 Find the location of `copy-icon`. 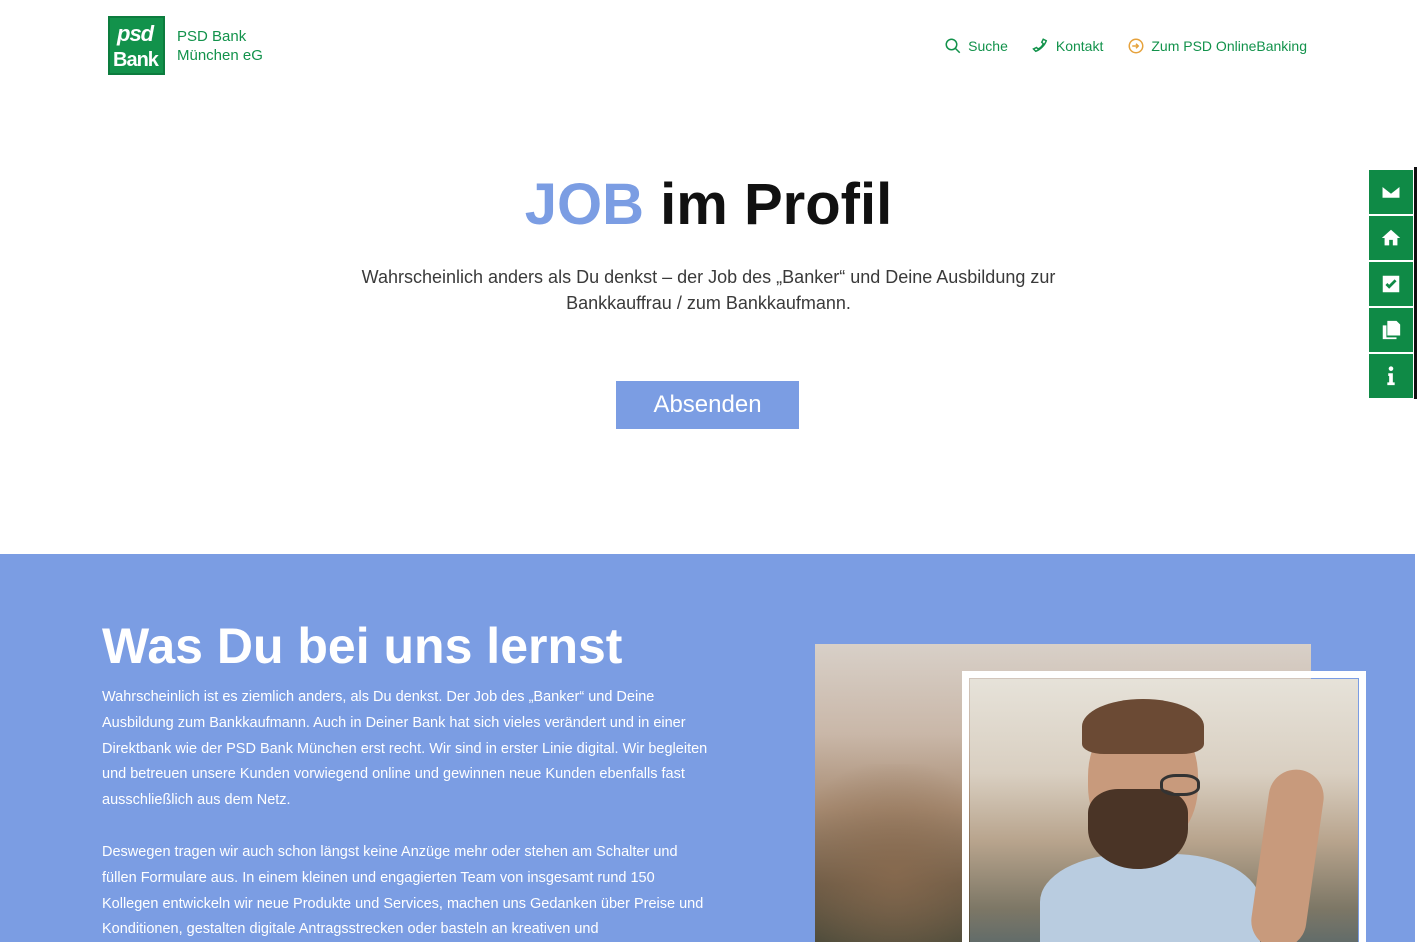

copy-icon is located at coordinates (1391, 330).